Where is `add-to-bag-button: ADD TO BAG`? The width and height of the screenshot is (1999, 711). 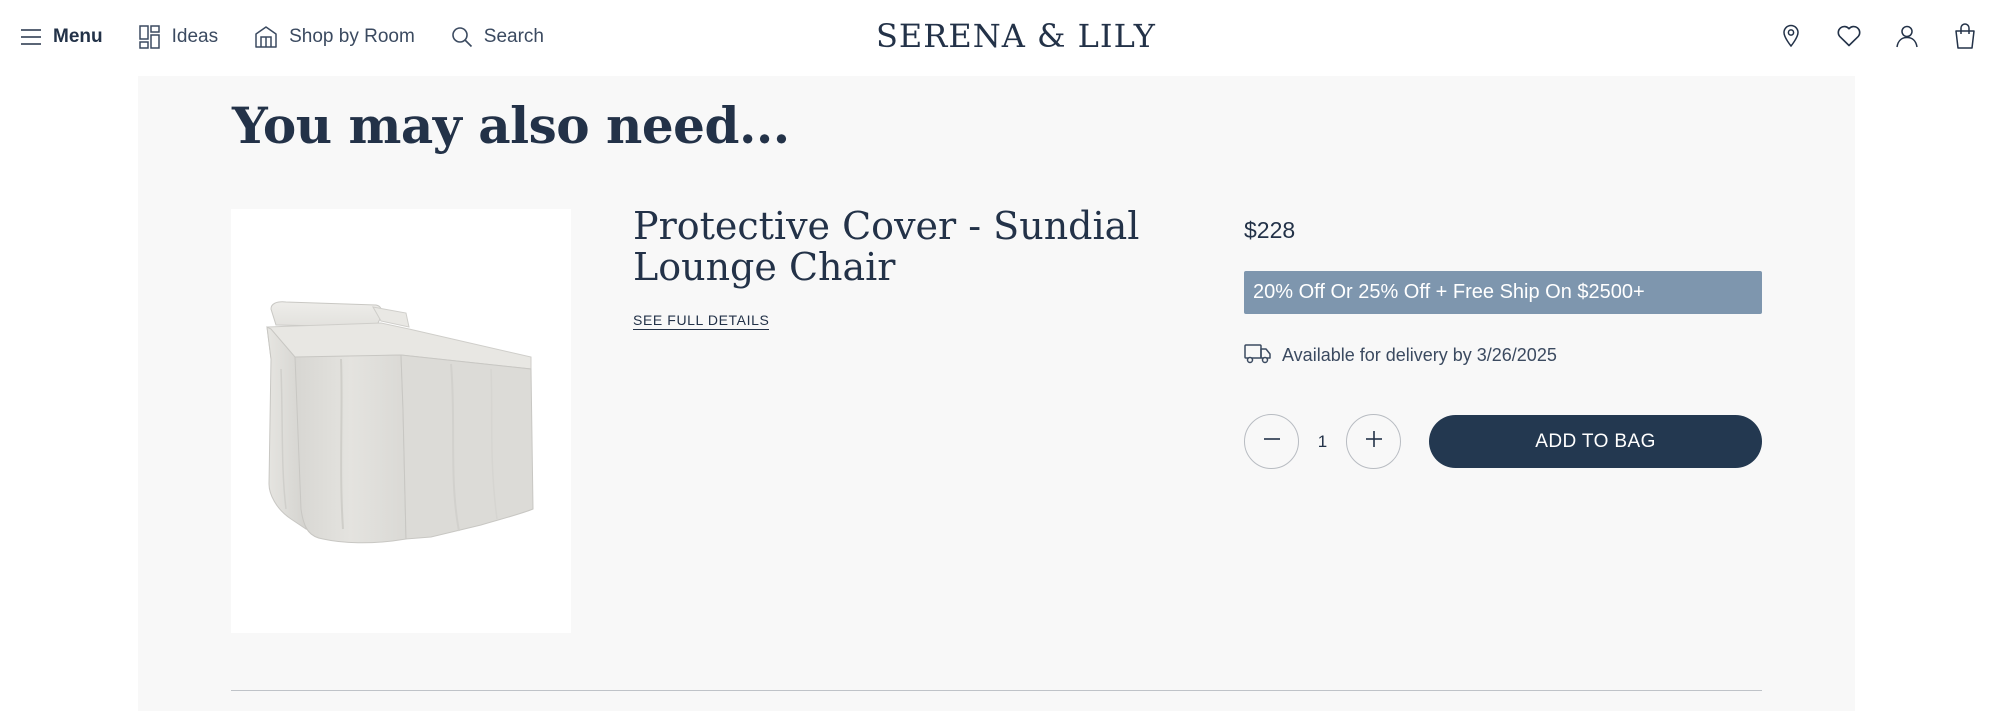 add-to-bag-button: ADD TO BAG is located at coordinates (1595, 441).